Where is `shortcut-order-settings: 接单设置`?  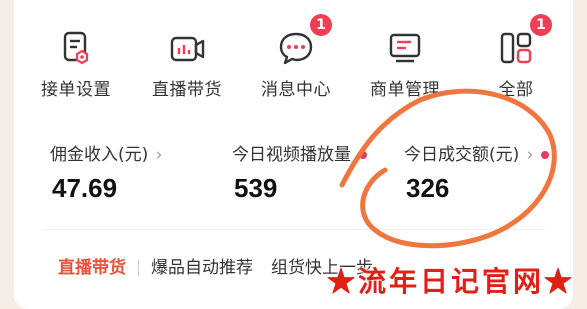 shortcut-order-settings: 接单设置 is located at coordinates (76, 62).